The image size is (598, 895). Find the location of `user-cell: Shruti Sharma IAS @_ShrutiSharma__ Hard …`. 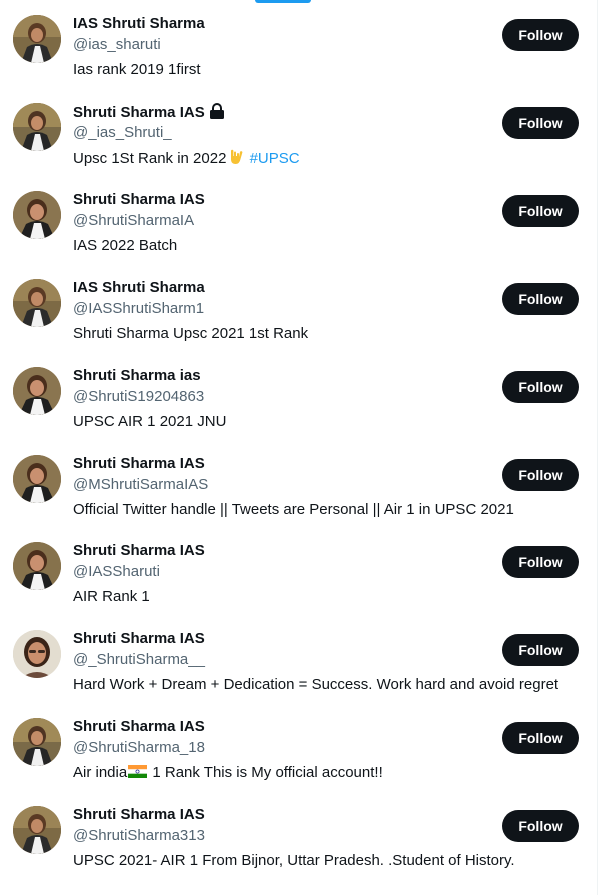

user-cell: Shruti Sharma IAS @_ShrutiSharma__ Hard … is located at coordinates (298, 659).